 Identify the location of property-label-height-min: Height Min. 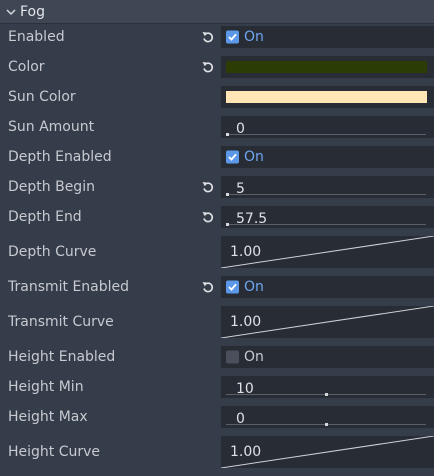
(46, 387).